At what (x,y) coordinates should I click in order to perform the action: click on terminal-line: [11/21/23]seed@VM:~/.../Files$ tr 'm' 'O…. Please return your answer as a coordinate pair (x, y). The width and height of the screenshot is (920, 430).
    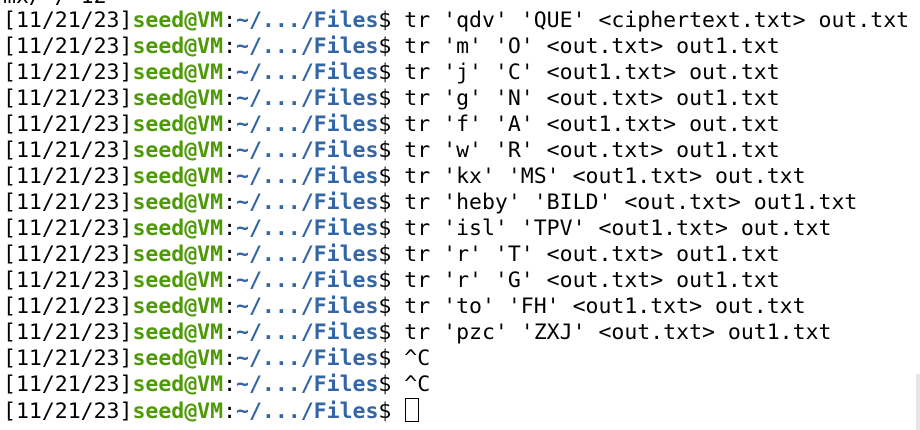
    Looking at the image, I should click on (391, 47).